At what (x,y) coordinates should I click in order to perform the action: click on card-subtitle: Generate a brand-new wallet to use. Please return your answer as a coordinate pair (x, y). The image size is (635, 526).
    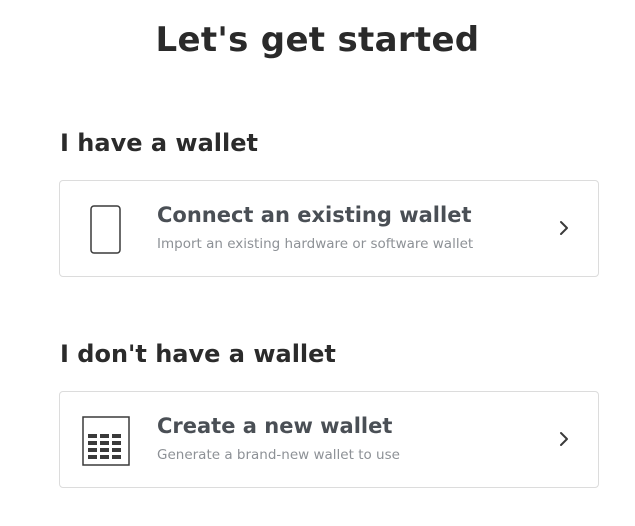
    Looking at the image, I should click on (278, 455).